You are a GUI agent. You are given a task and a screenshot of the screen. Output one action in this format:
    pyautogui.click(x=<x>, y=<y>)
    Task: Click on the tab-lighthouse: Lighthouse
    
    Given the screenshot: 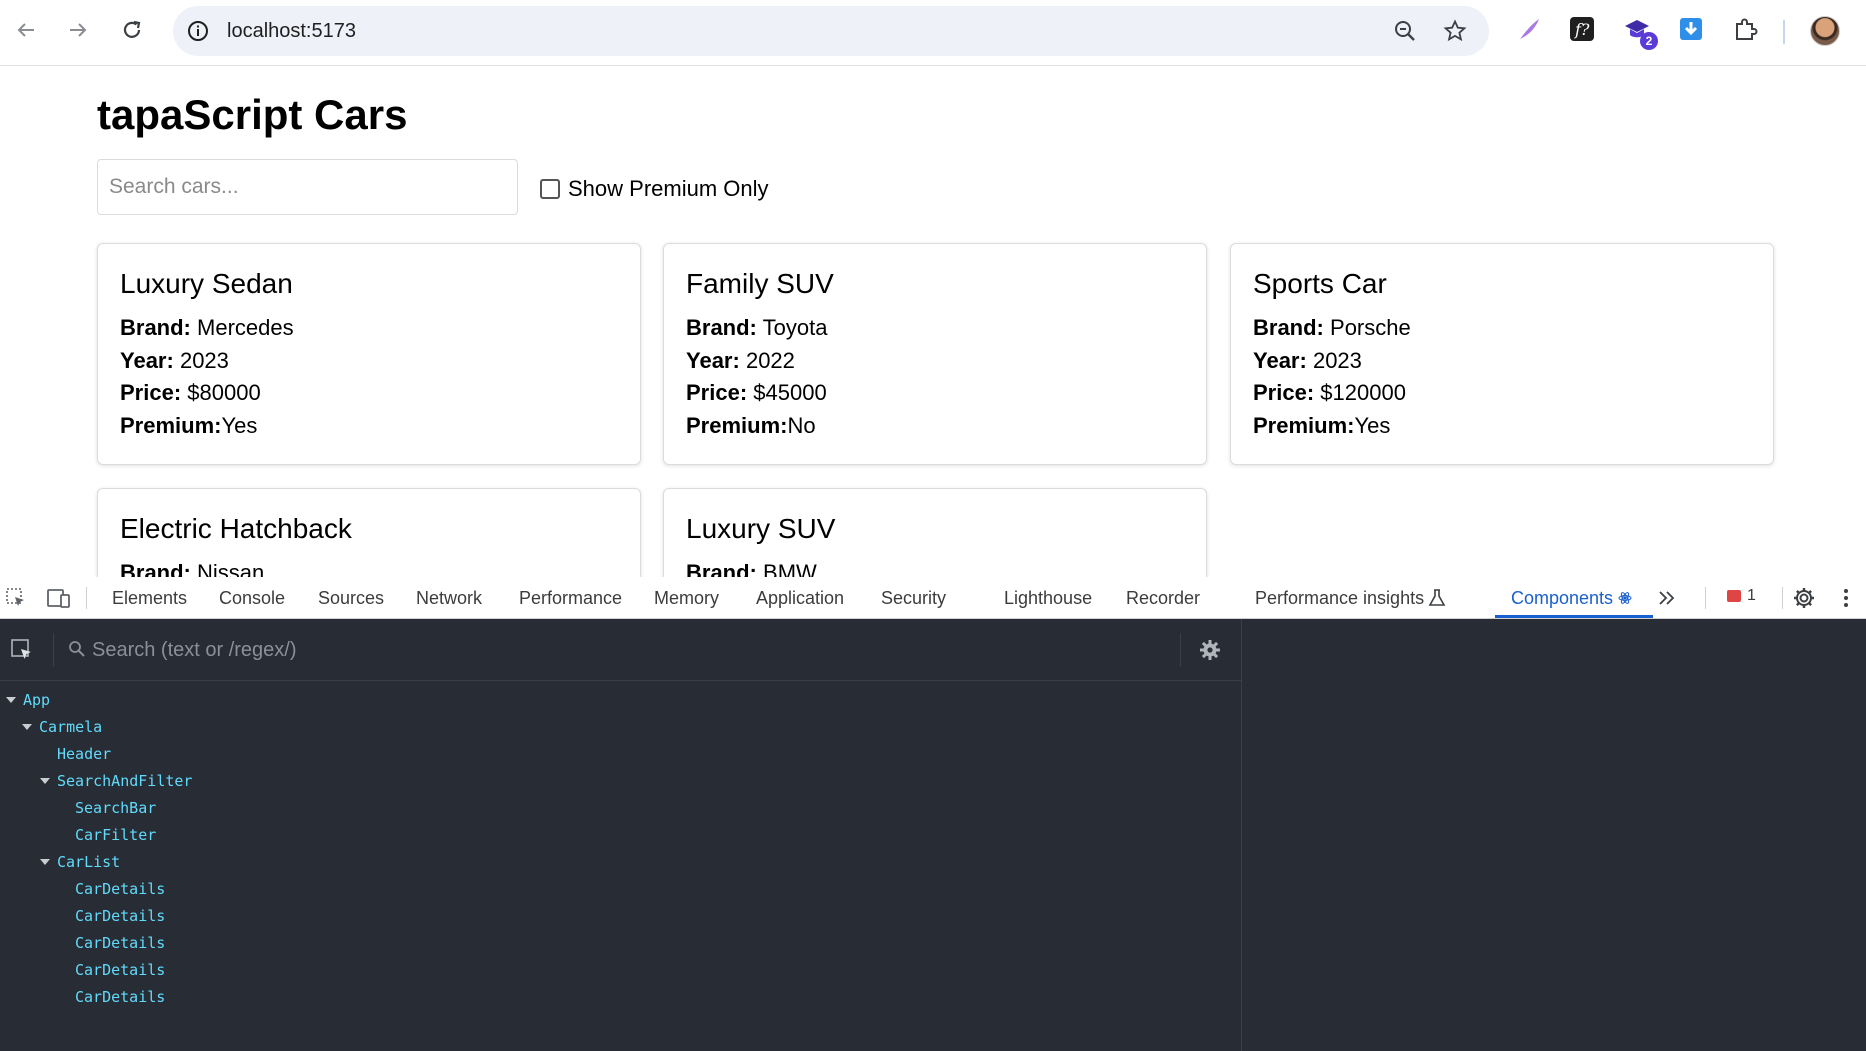 What is the action you would take?
    pyautogui.click(x=1048, y=598)
    